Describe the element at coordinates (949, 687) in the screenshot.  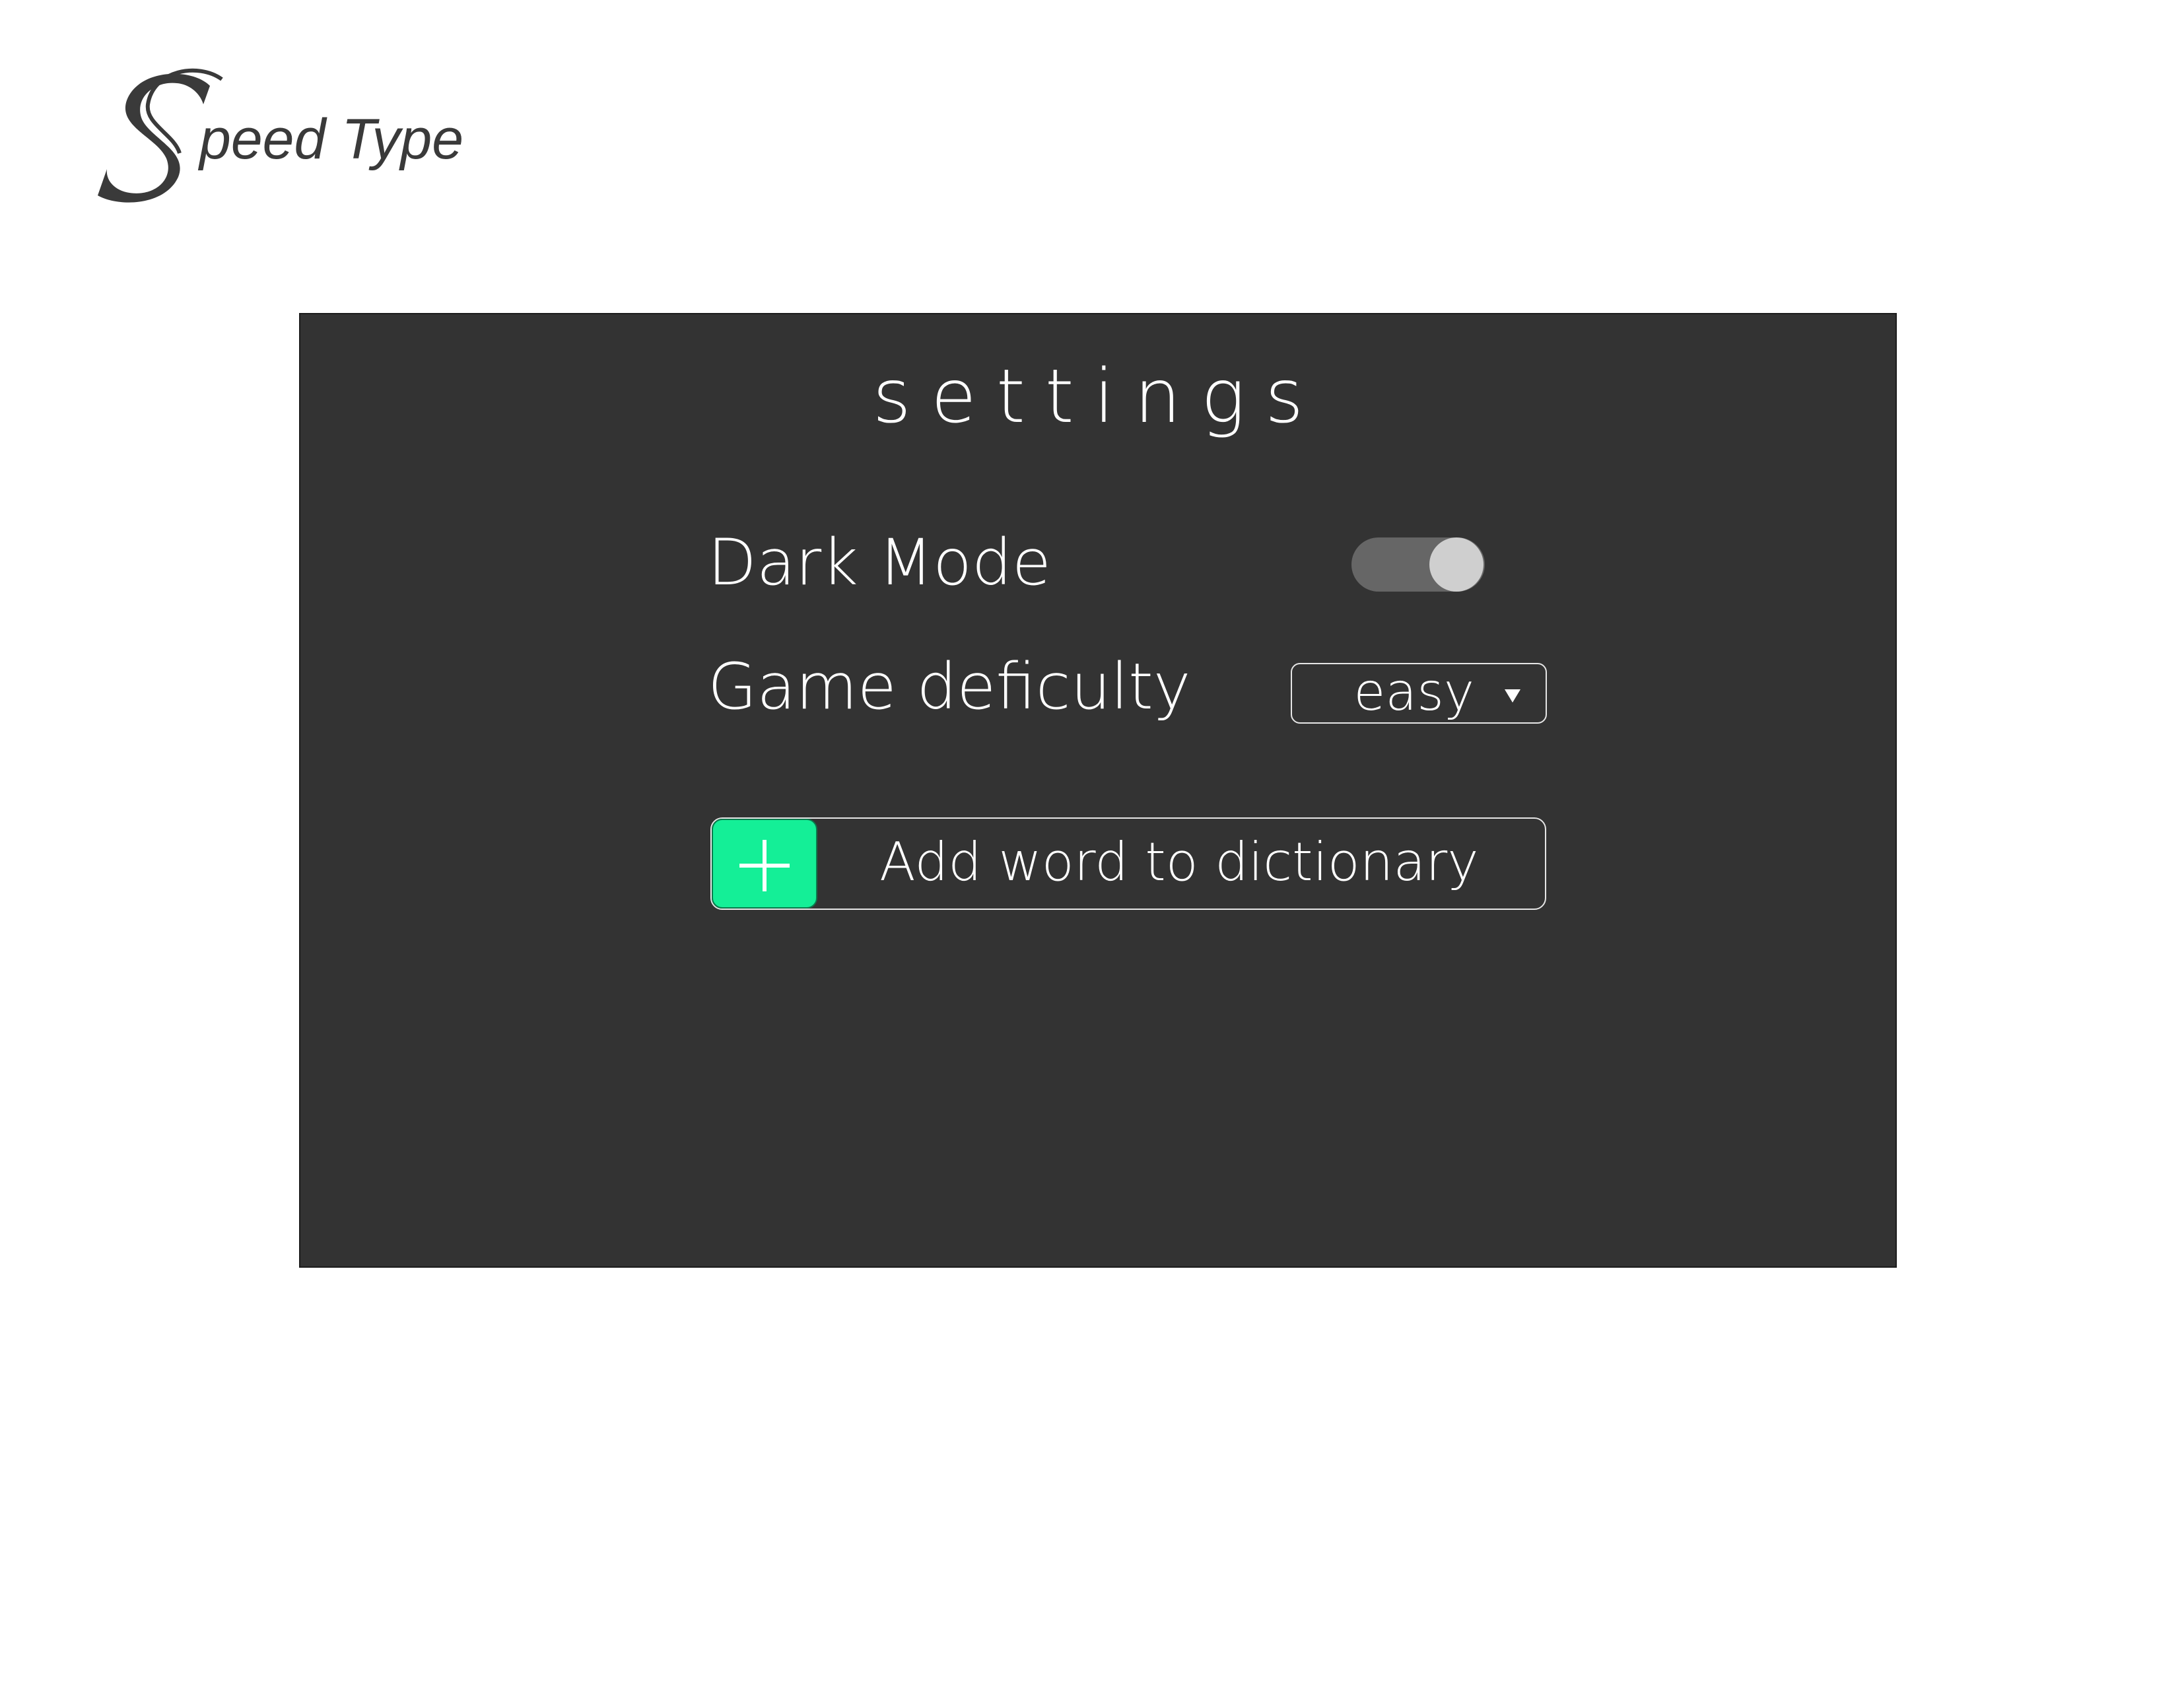
I see `game-difficulty-label: Game deficulty` at that location.